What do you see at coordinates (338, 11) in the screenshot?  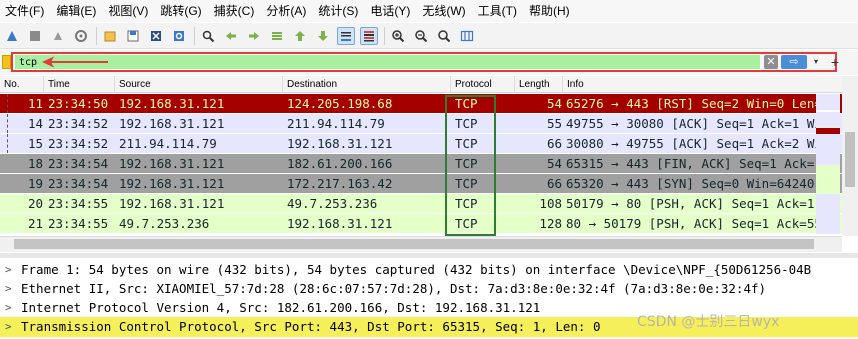 I see `menu-statistics: 统计(S)` at bounding box center [338, 11].